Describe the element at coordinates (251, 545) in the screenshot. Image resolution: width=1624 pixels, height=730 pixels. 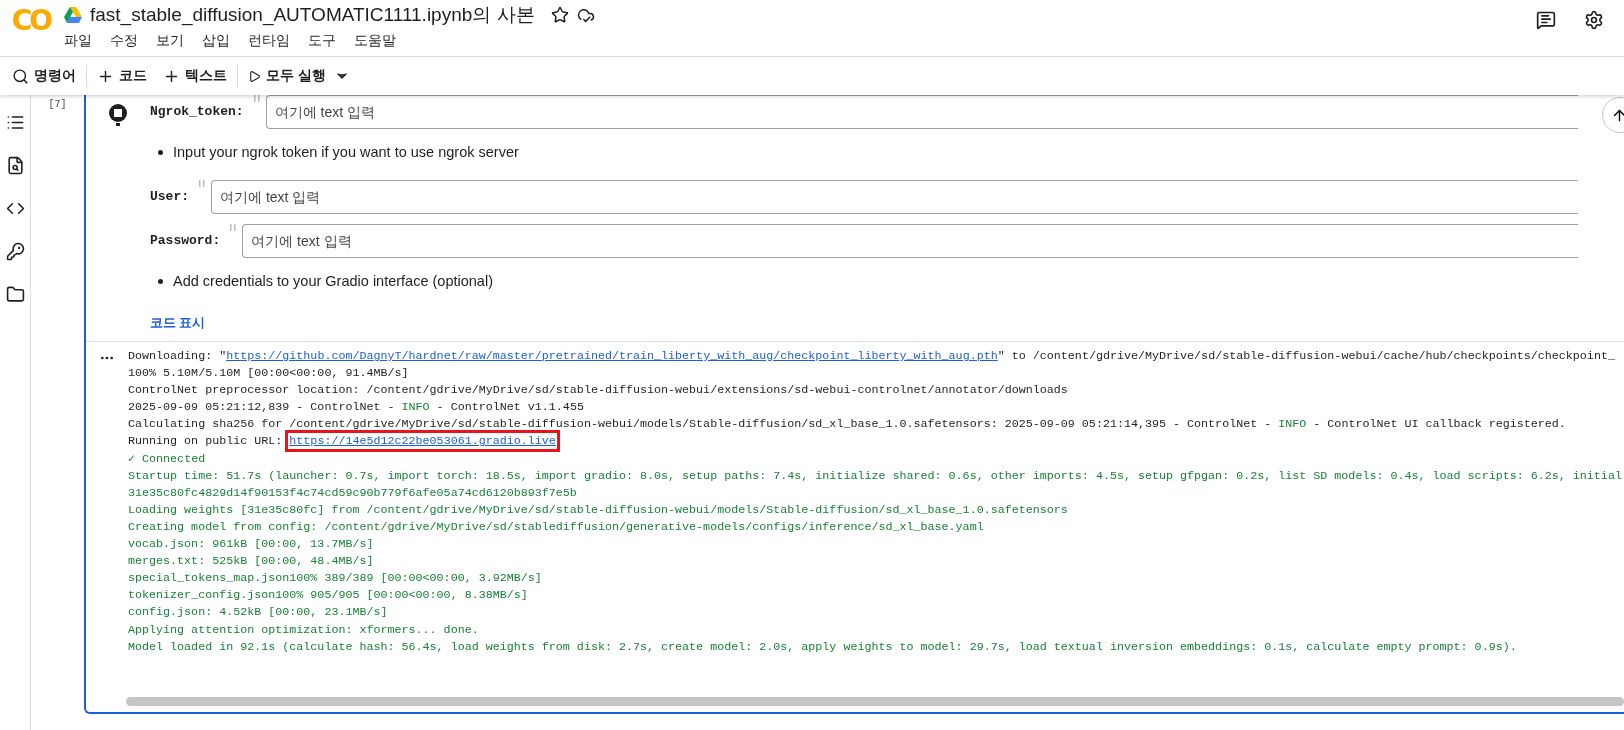
I see `output-line: vocab.json: 961kB [00:00, 13.7MB/s]` at that location.